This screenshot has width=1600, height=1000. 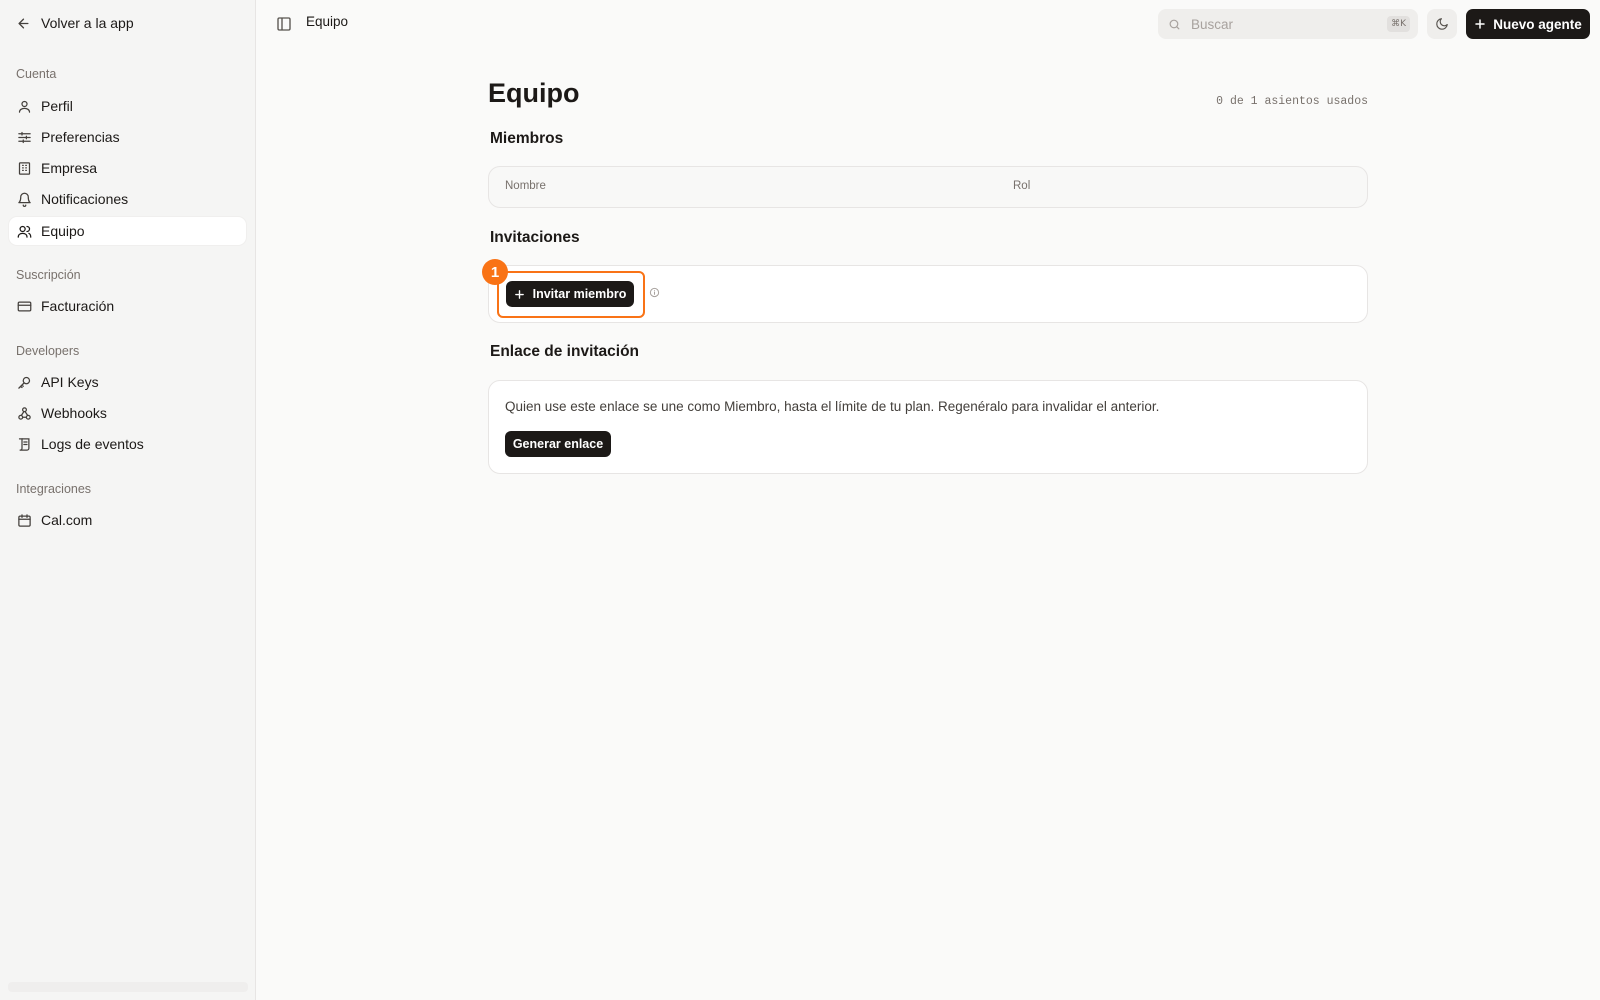 I want to click on invitations-section-title: Invitaciones, so click(x=535, y=237).